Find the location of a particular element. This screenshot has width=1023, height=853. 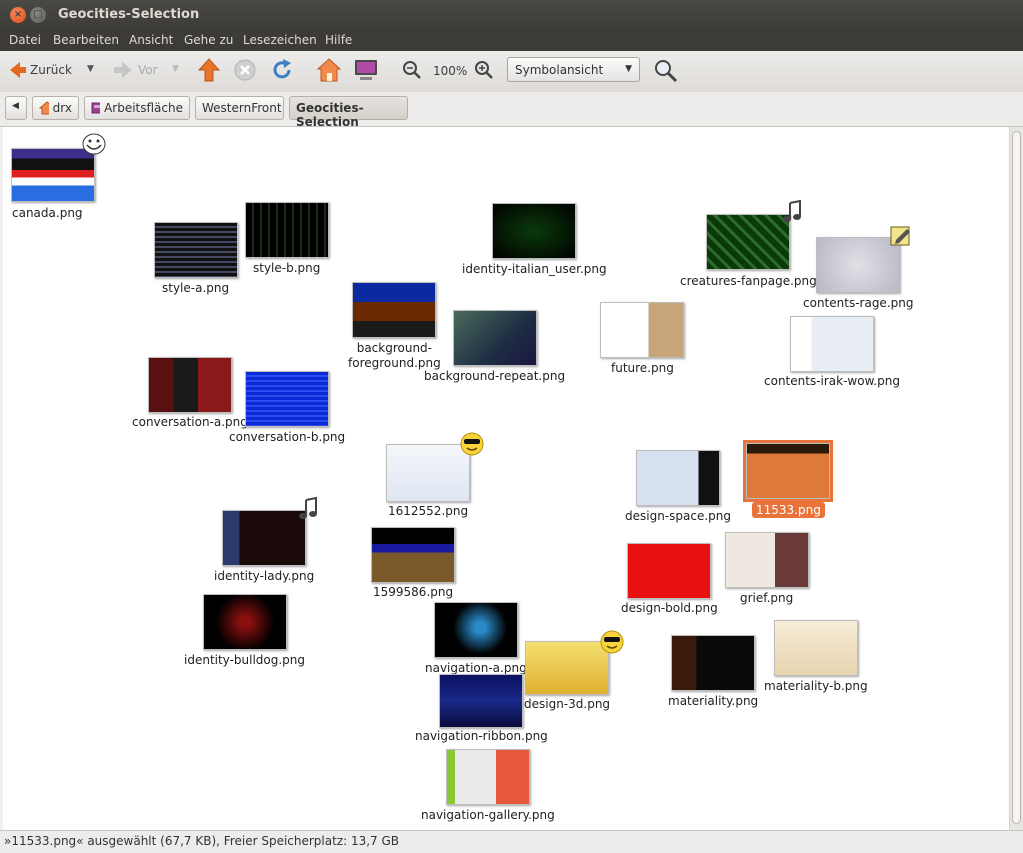

breadcrumb-westernfront: WesternFront is located at coordinates (239, 108).